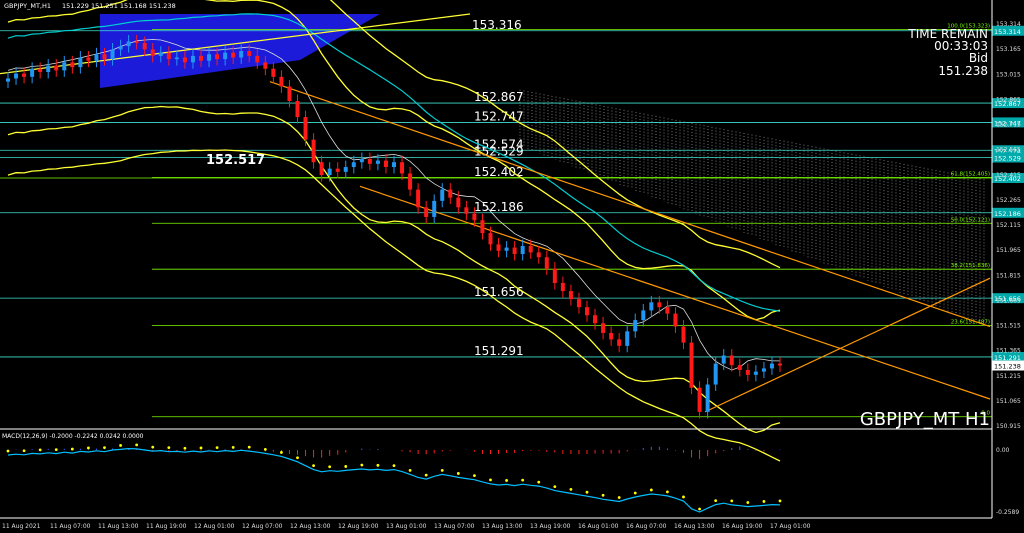  Describe the element at coordinates (499, 152) in the screenshot. I see `level-label: 152.529` at that location.